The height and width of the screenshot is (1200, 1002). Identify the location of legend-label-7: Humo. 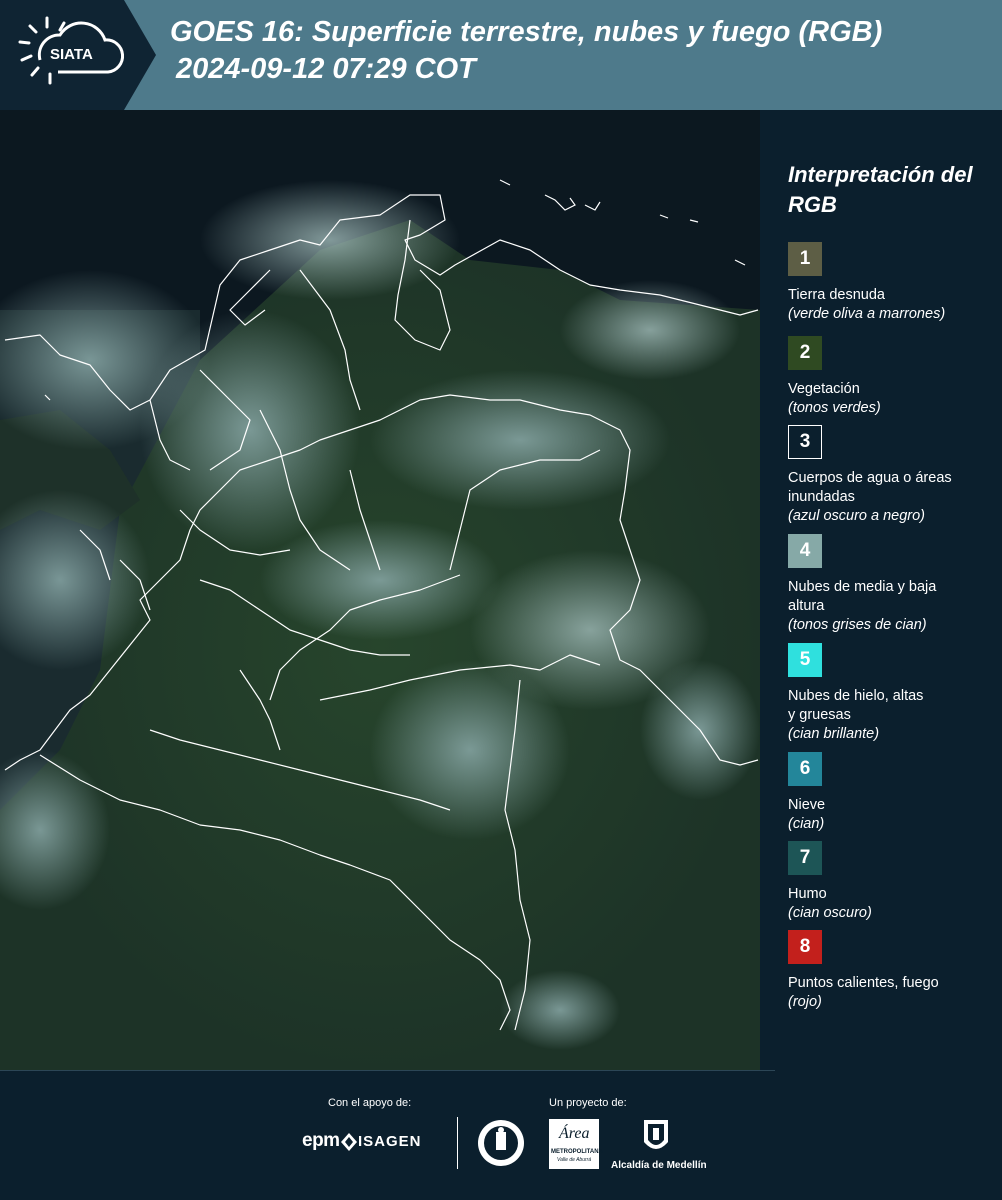
(807, 894).